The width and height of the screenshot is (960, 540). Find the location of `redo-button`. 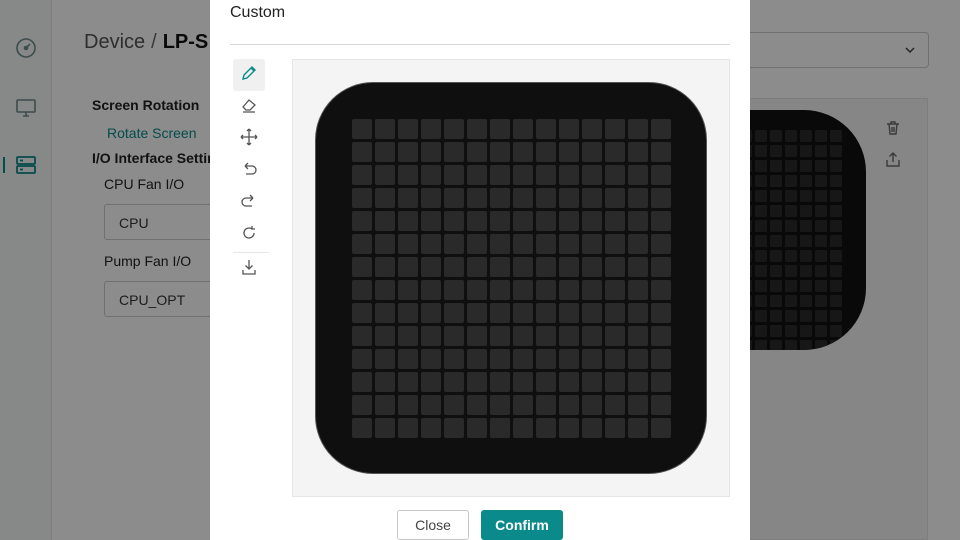

redo-button is located at coordinates (249, 203).